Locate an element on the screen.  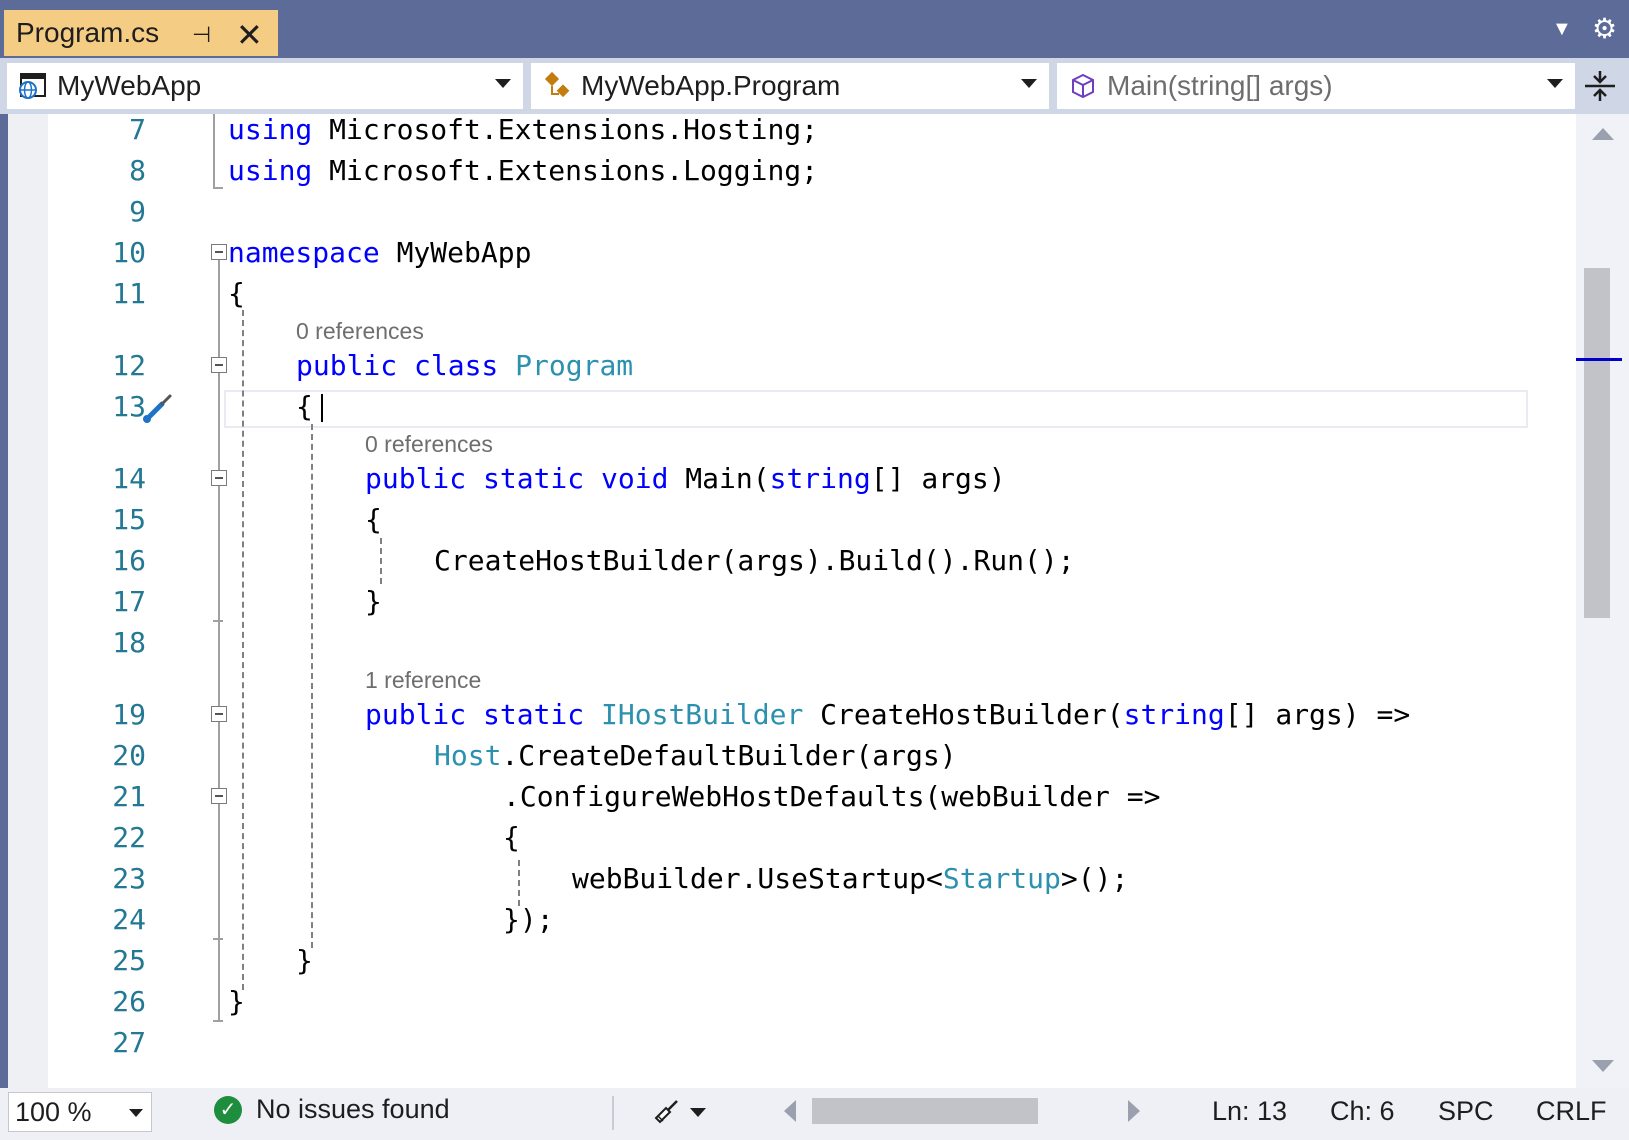
line-number: 17 is located at coordinates (129, 601).